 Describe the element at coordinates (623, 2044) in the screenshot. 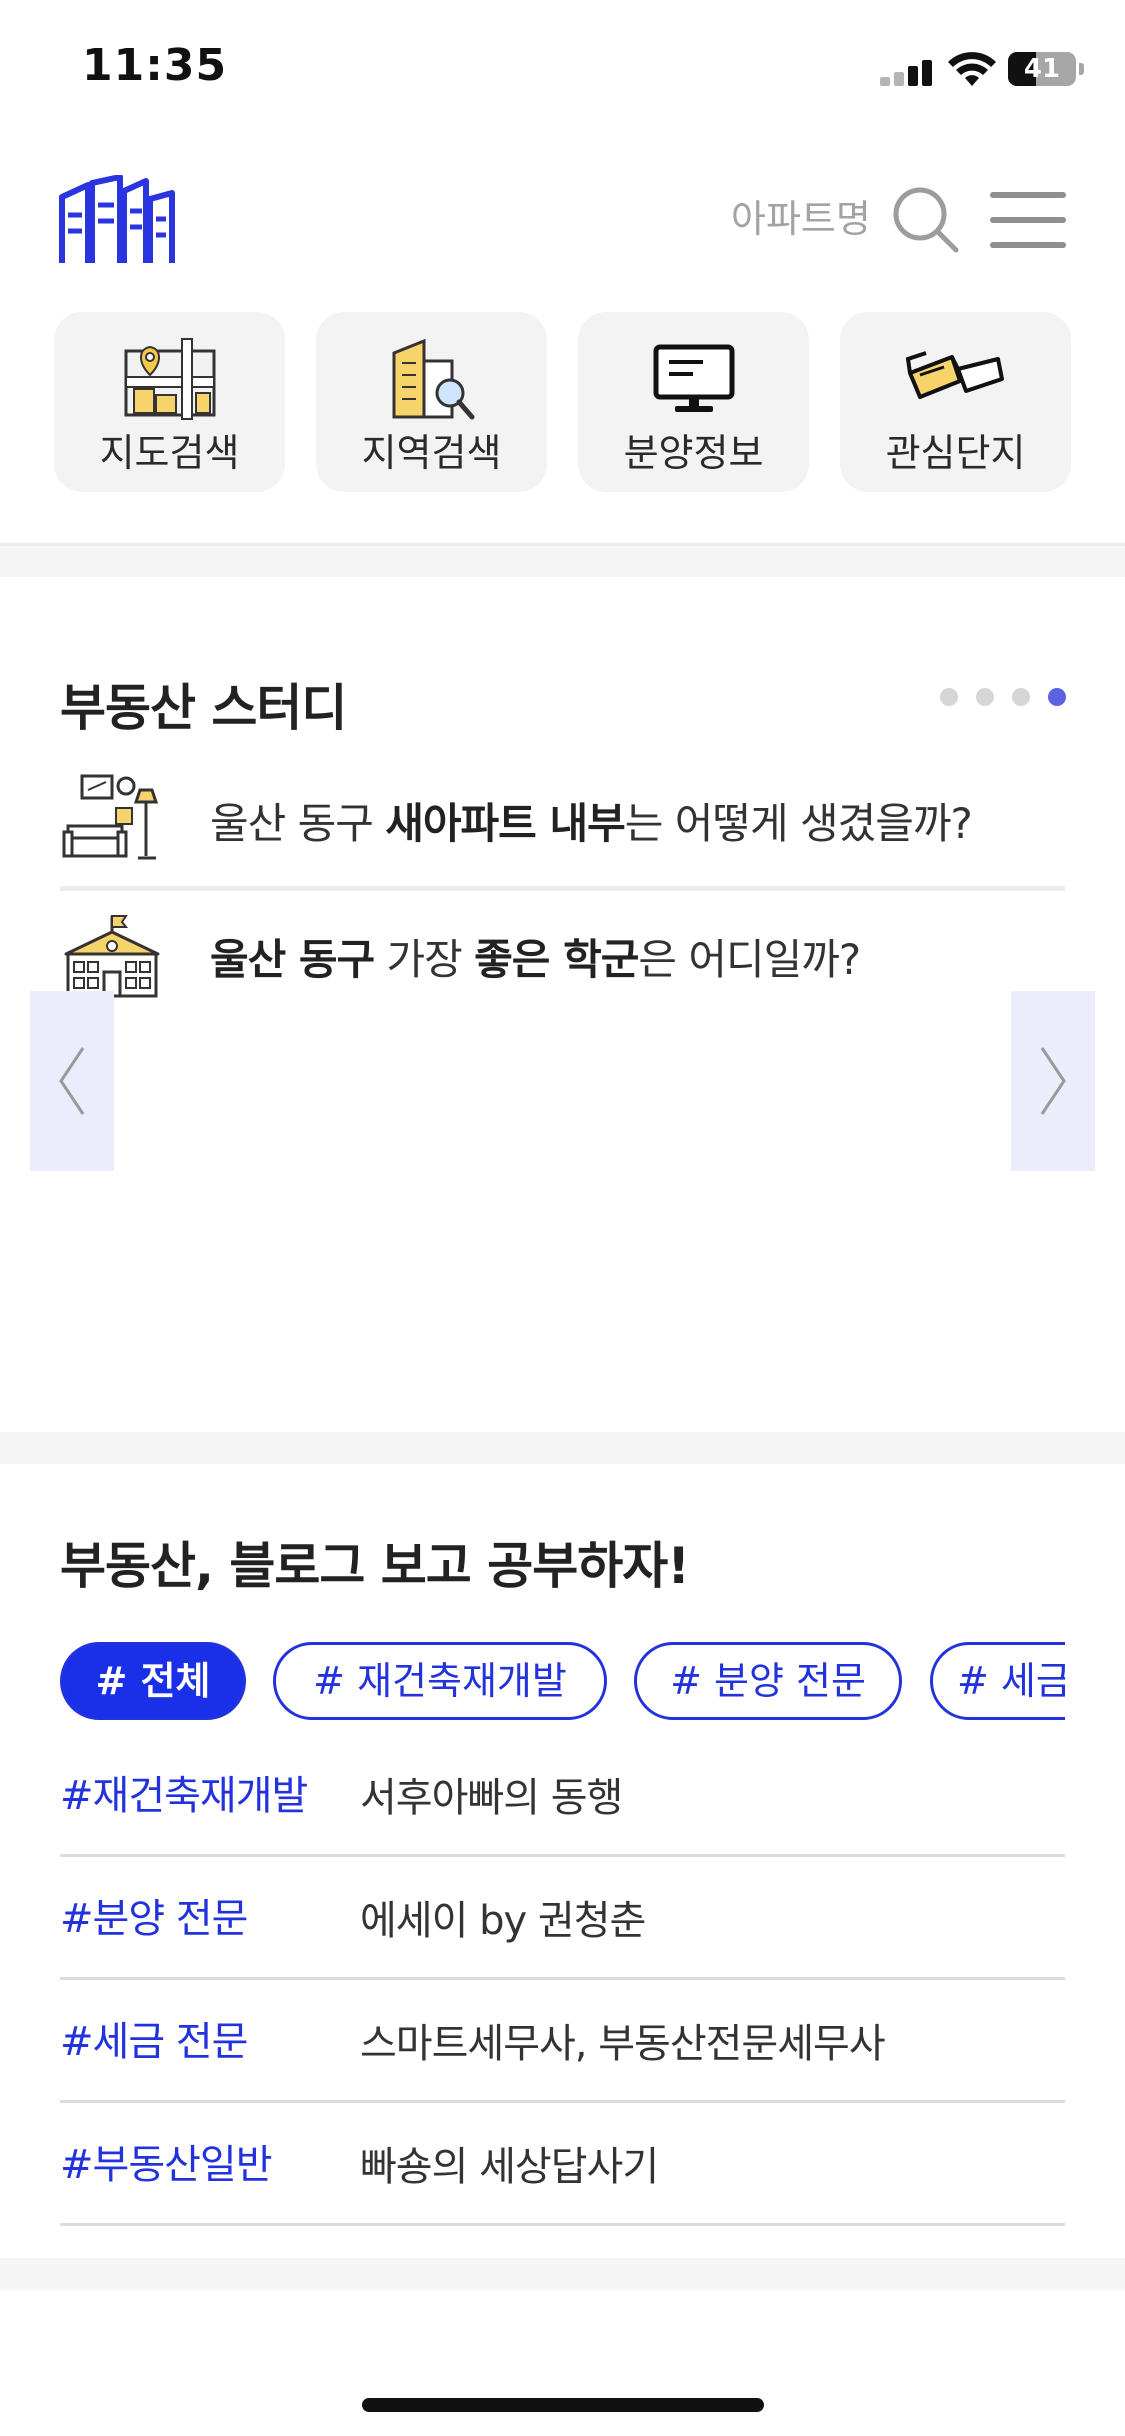

I see `blog-row-name: 스마트세무사, 부동산전문세무사` at that location.